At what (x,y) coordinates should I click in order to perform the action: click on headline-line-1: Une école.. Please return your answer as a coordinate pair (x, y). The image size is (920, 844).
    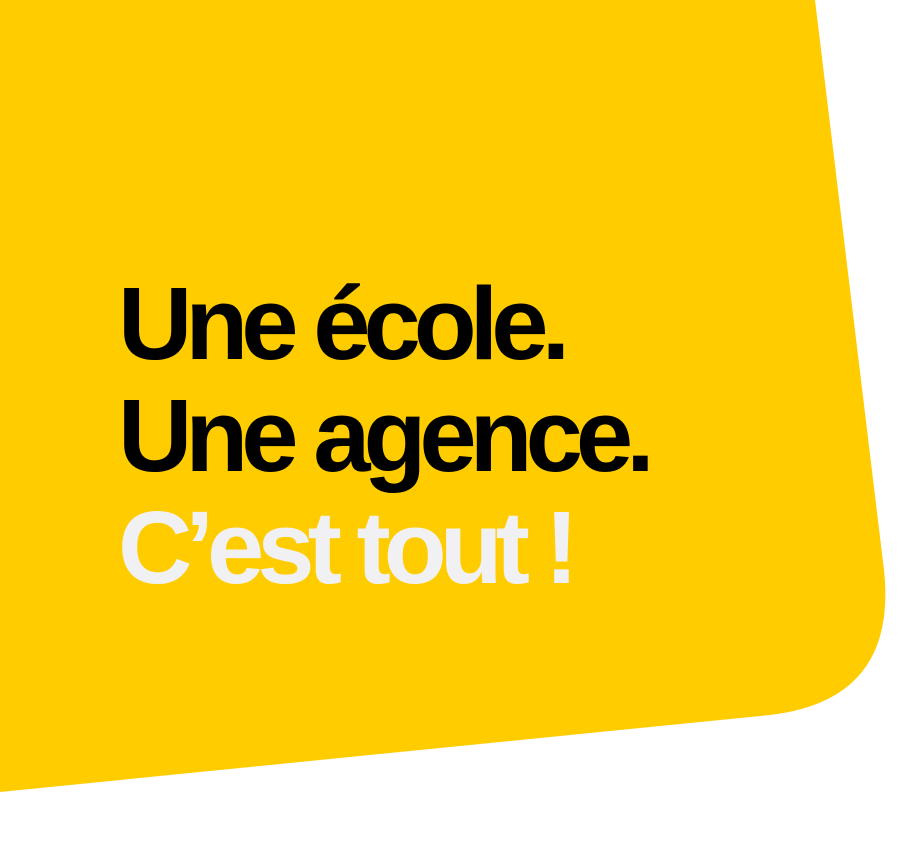
    Looking at the image, I should click on (344, 323).